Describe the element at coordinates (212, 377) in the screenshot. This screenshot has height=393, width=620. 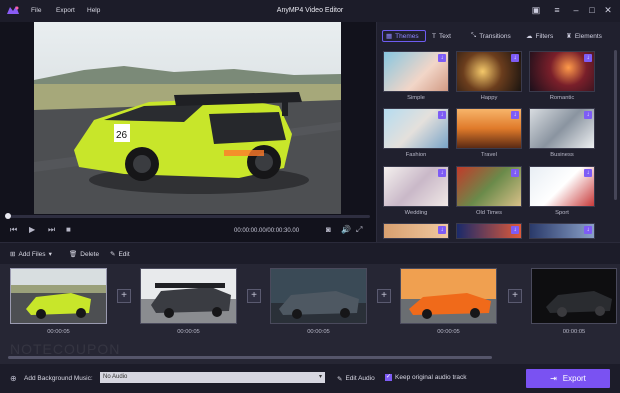
I see `background-music-select: No Audio ▾` at that location.